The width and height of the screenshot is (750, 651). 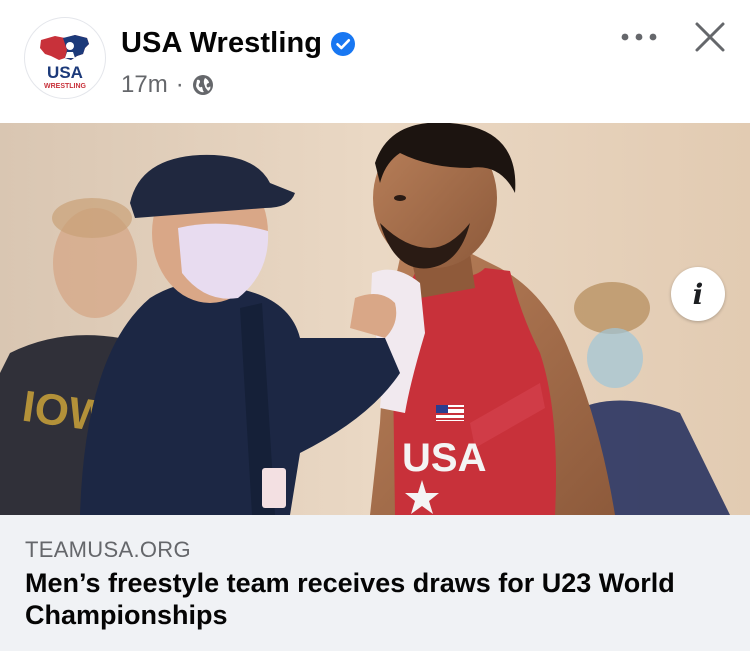 I want to click on link-domain: TEAMUSA.ORG, so click(x=108, y=549).